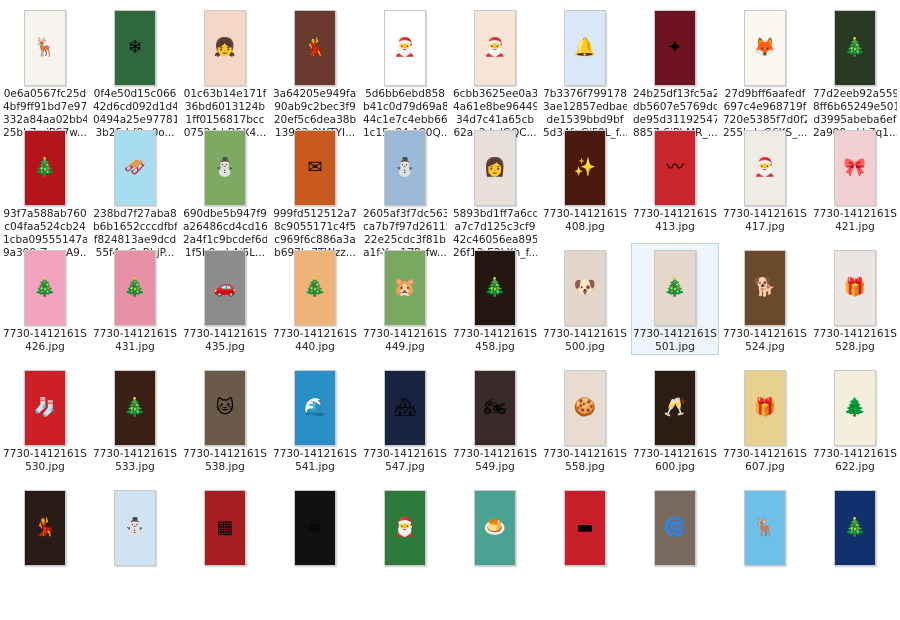 The width and height of the screenshot is (900, 620). I want to click on file-item: 🎅, so click(405, 539).